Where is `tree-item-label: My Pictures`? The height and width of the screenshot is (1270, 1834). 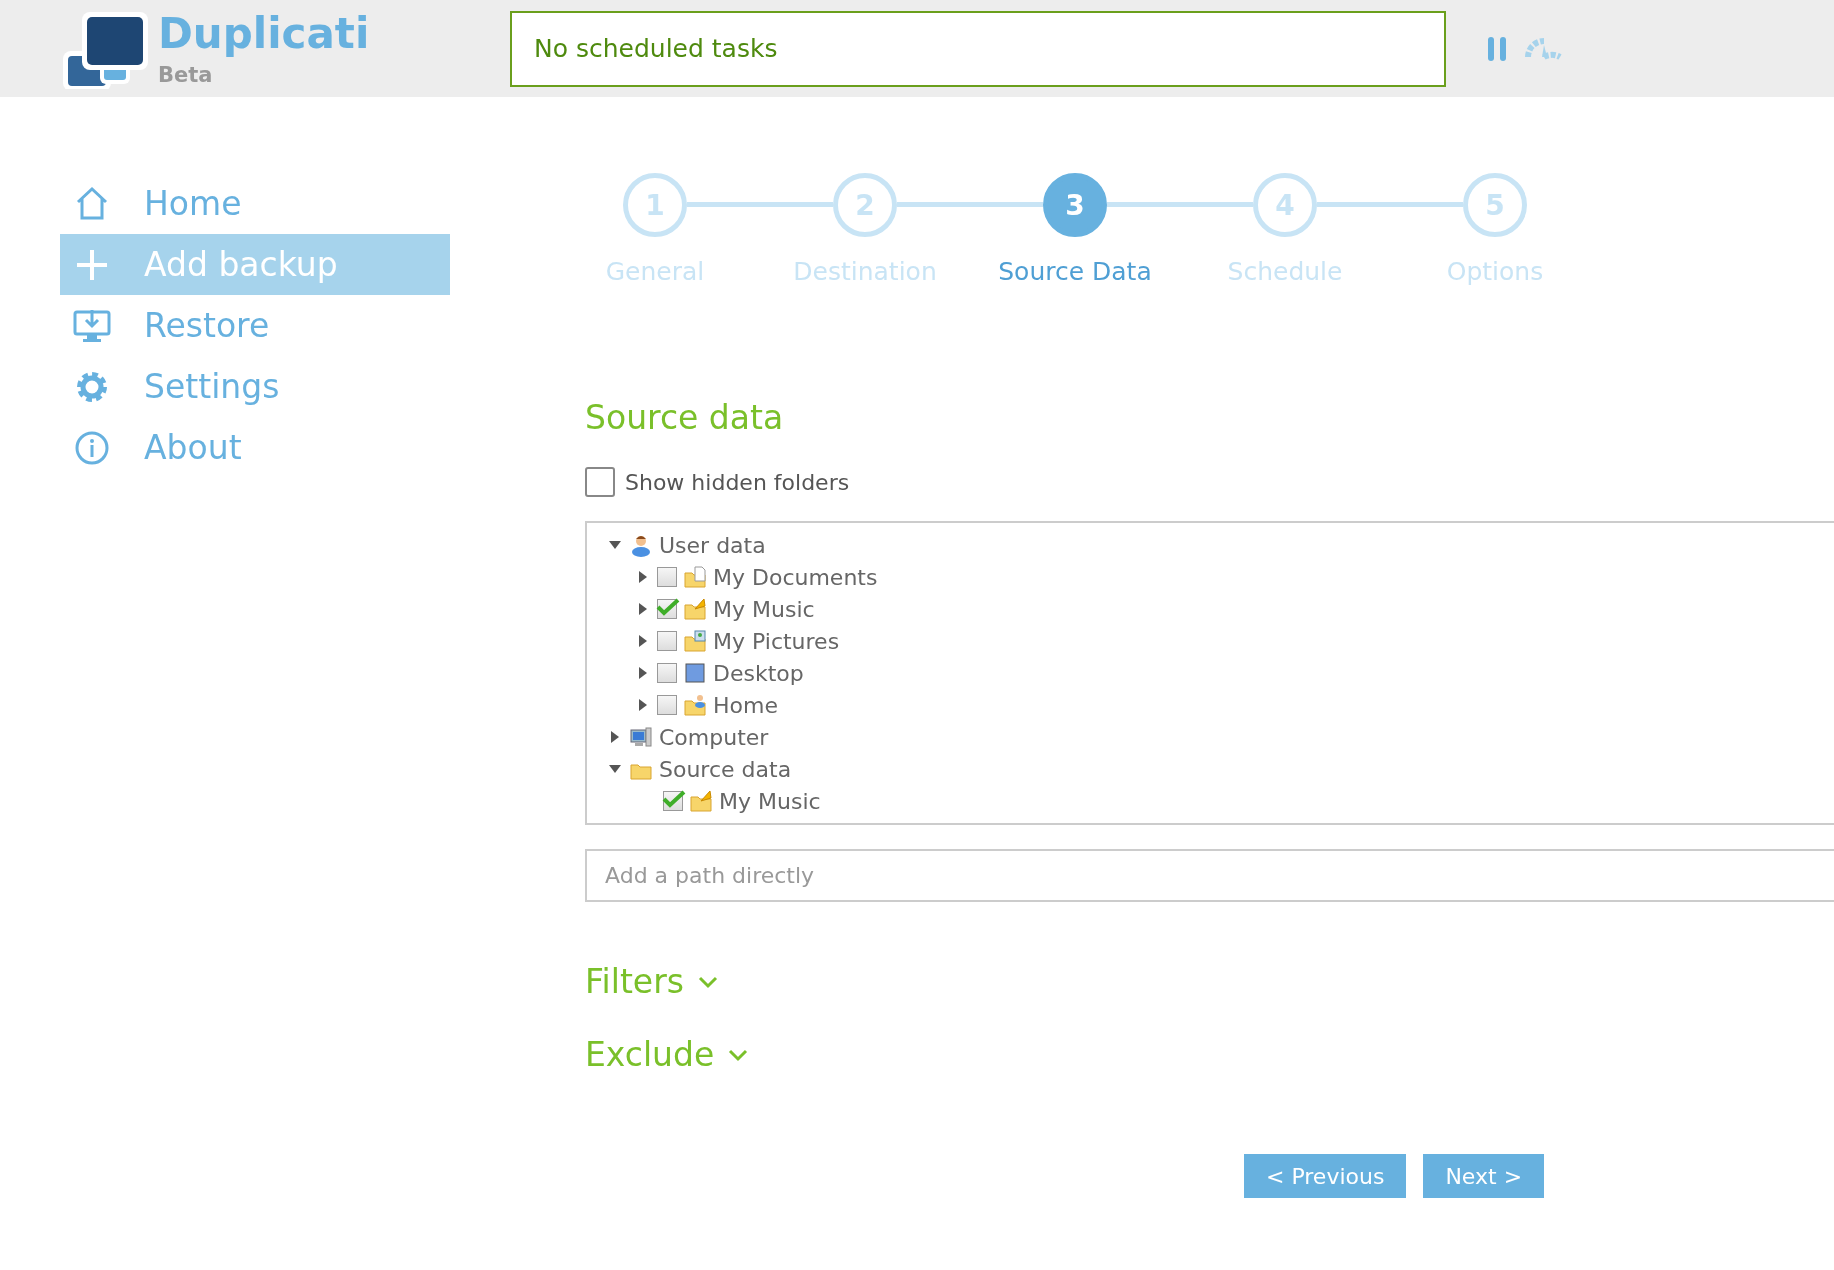
tree-item-label: My Pictures is located at coordinates (776, 641).